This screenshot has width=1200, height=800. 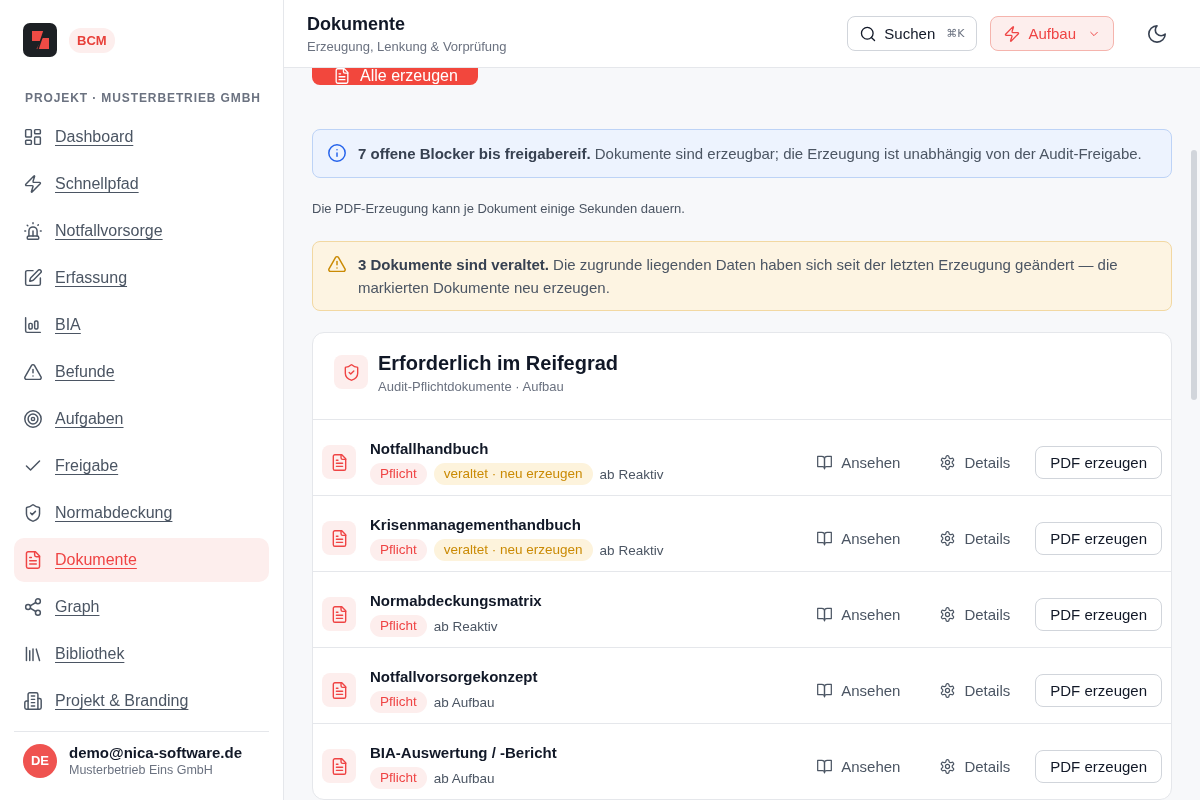 What do you see at coordinates (868, 33) in the screenshot?
I see `search-icon` at bounding box center [868, 33].